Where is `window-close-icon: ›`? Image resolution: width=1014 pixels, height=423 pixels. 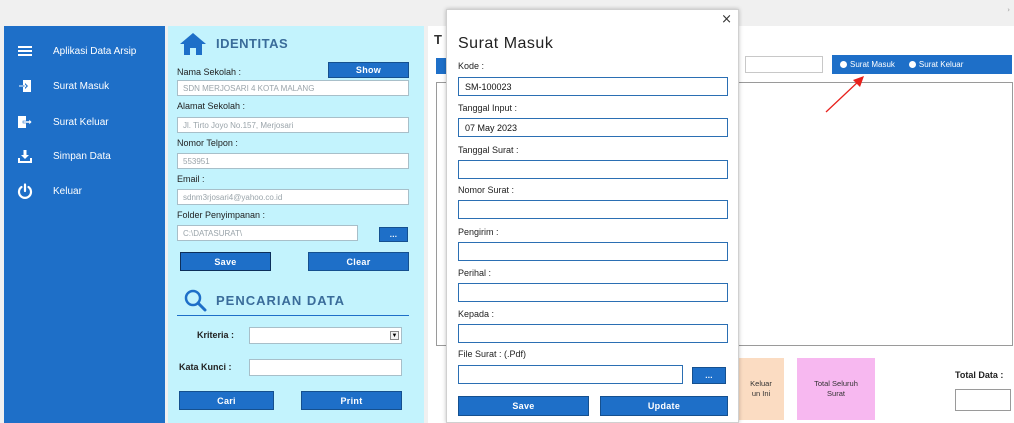 window-close-icon: › is located at coordinates (1008, 10).